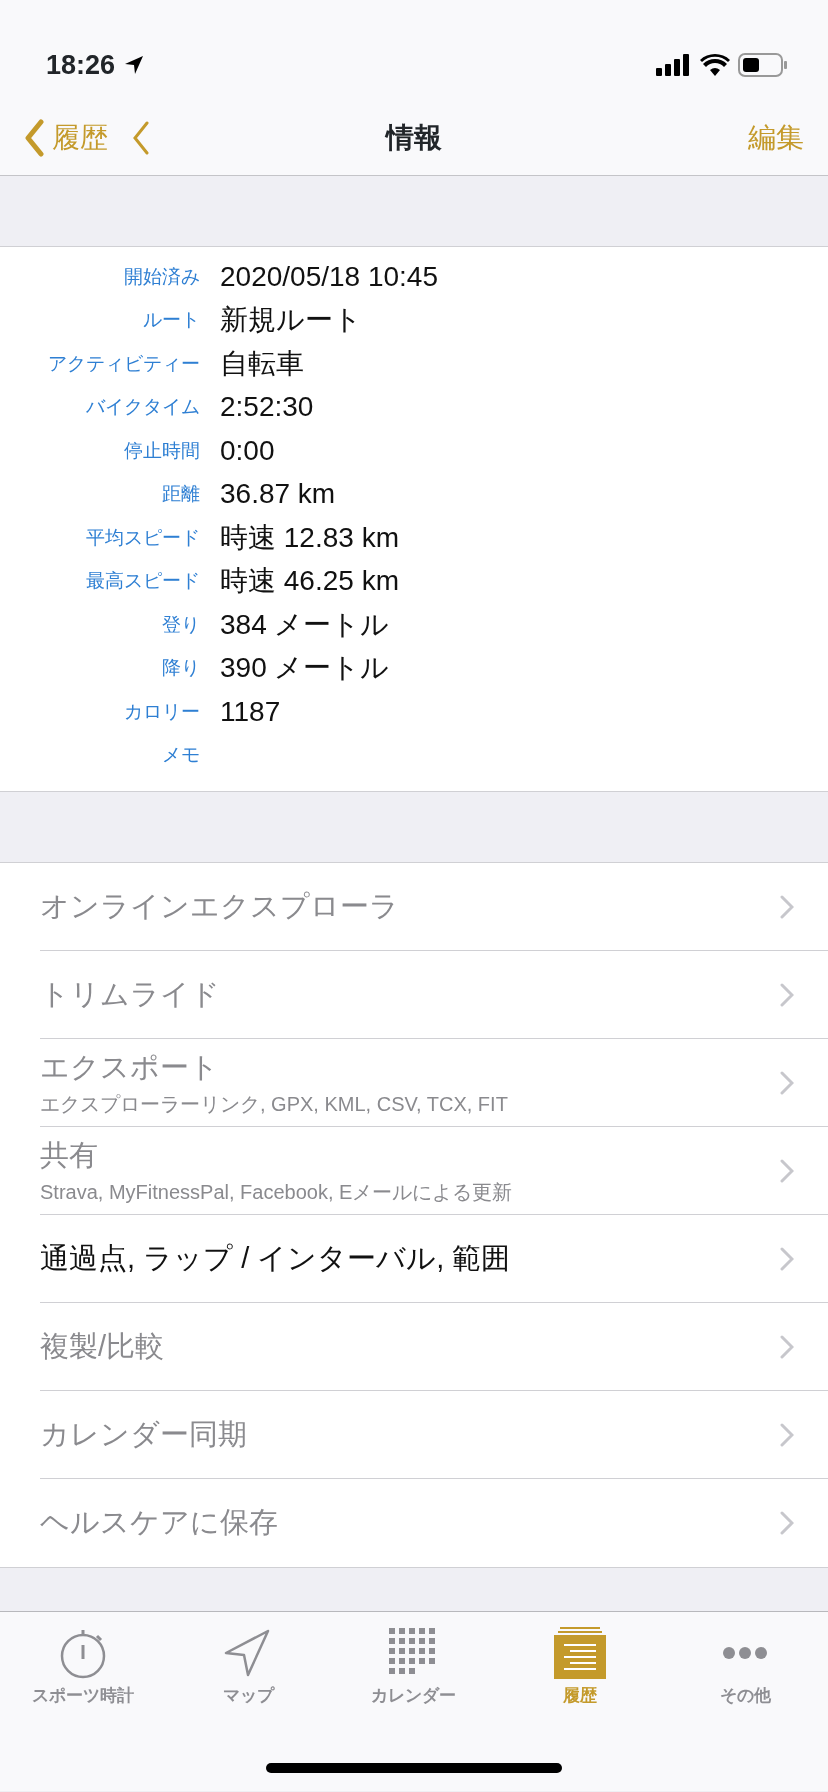  What do you see at coordinates (674, 65) in the screenshot?
I see `signal-icon` at bounding box center [674, 65].